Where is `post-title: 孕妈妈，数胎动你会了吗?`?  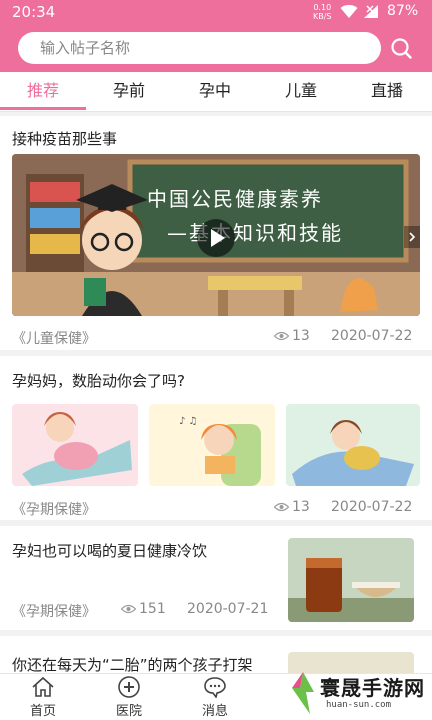
post-title: 孕妈妈，数胎动你会了吗? is located at coordinates (98, 381).